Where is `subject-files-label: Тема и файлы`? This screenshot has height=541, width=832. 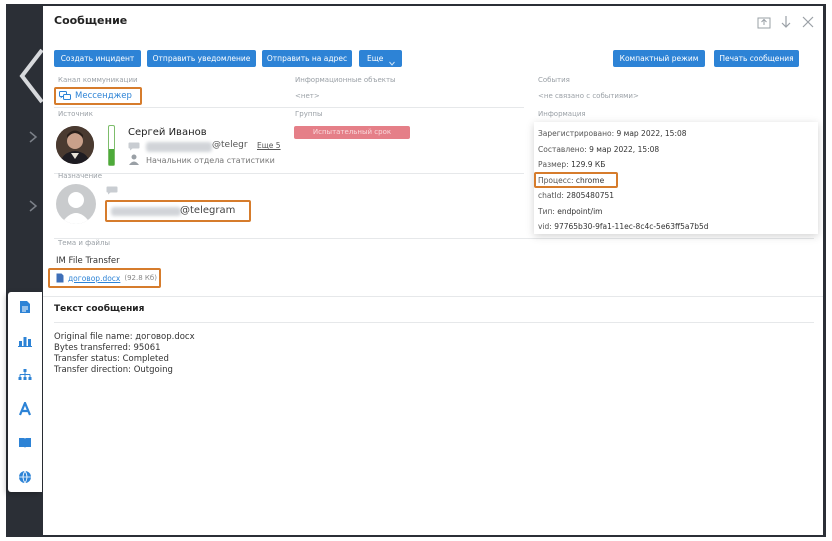
subject-files-label: Тема и файлы is located at coordinates (84, 243).